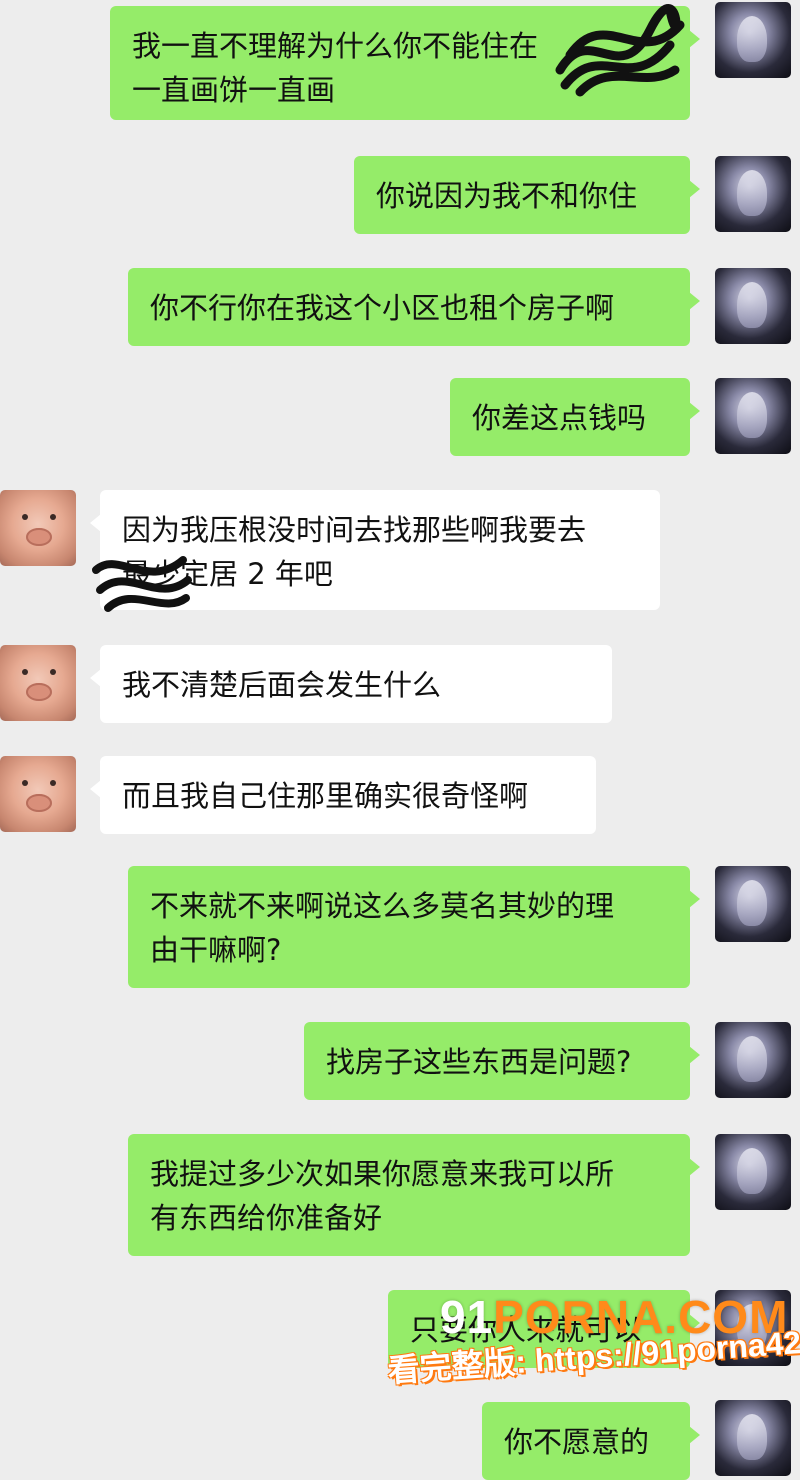  What do you see at coordinates (351, 684) in the screenshot?
I see `message-bubble-received: 我不清楚后面会发生什么` at bounding box center [351, 684].